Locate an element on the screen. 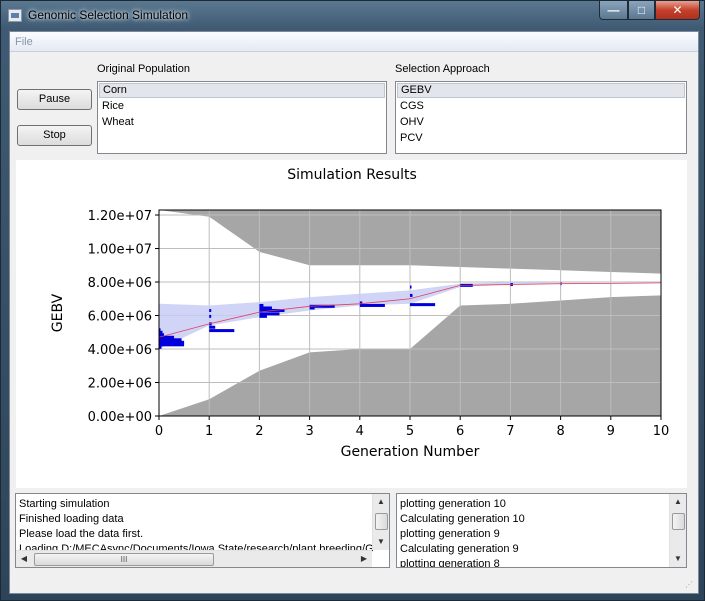 The image size is (705, 601). log-left-hscroll: ◀ III ▶ is located at coordinates (194, 558).